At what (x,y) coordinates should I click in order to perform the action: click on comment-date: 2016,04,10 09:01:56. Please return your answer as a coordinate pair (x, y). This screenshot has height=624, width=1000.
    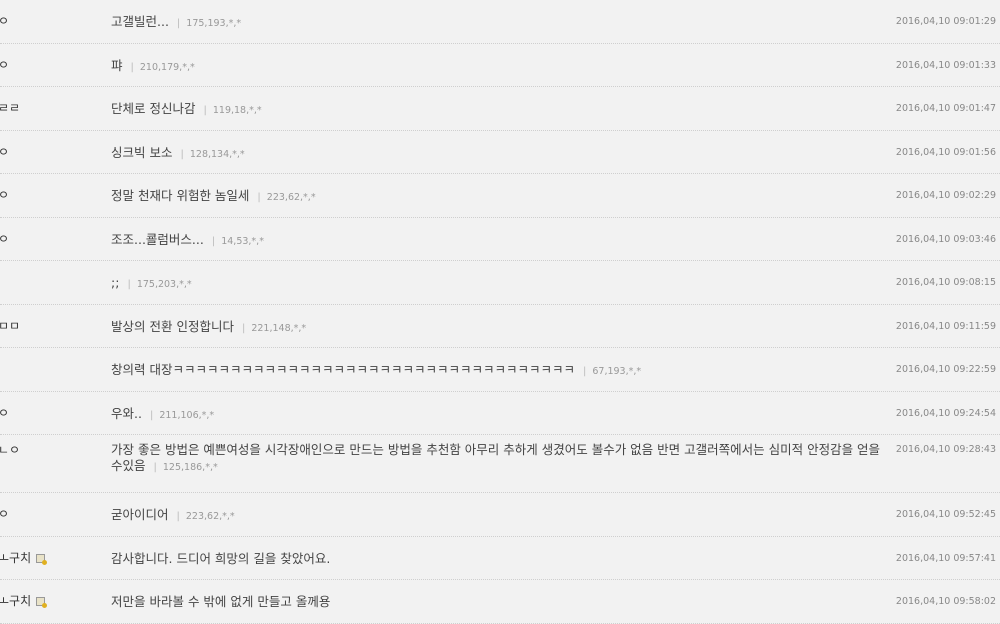
    Looking at the image, I should click on (945, 152).